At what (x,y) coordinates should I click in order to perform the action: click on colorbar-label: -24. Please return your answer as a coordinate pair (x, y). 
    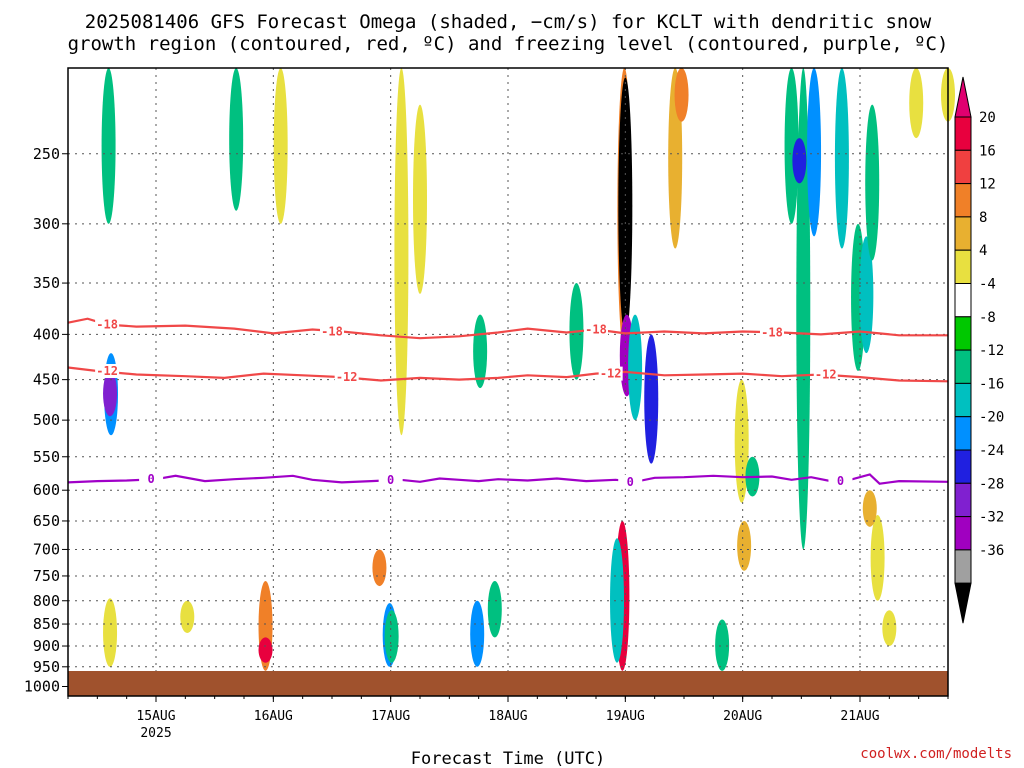
    Looking at the image, I should click on (991, 451).